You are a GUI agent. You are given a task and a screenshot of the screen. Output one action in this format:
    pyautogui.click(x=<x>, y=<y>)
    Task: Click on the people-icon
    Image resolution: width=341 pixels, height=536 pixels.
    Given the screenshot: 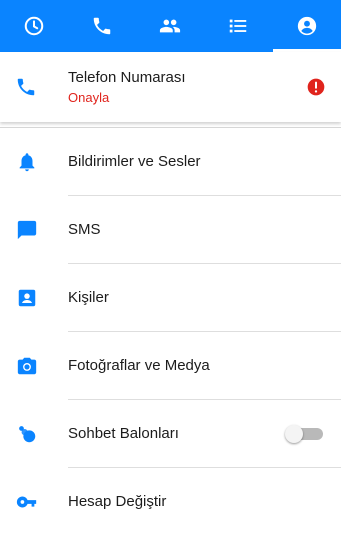 What is the action you would take?
    pyautogui.click(x=170, y=26)
    